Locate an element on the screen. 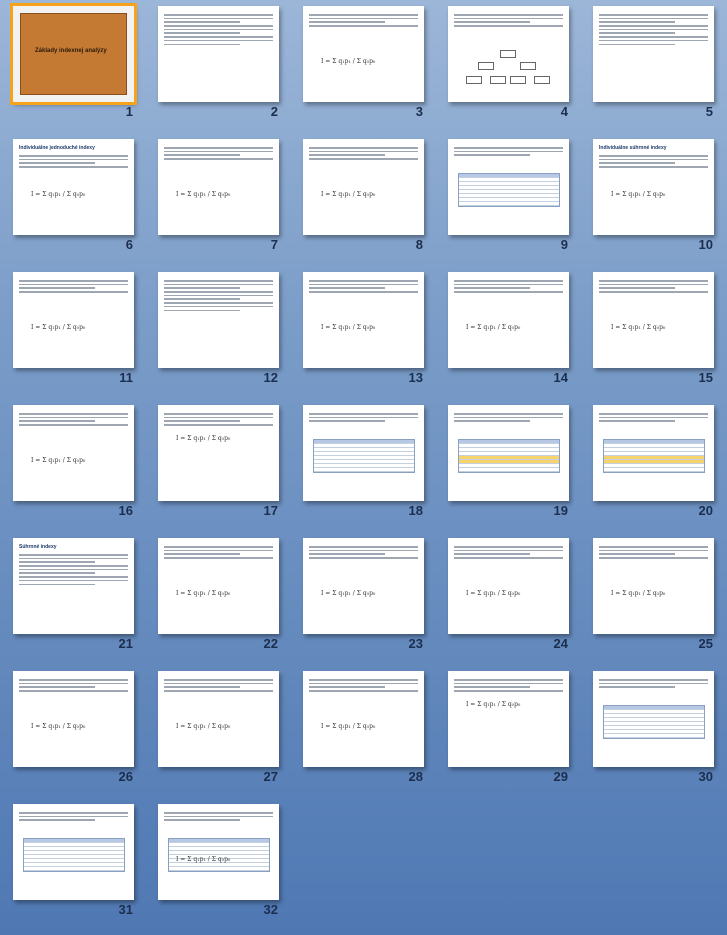 Image resolution: width=727 pixels, height=935 pixels. slide-preview: Základy indexnej analýzy is located at coordinates (73, 54).